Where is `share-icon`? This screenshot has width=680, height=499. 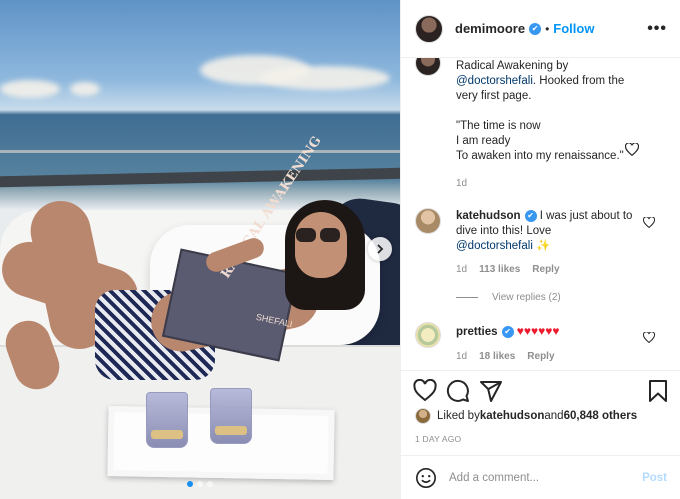
share-icon is located at coordinates (491, 391).